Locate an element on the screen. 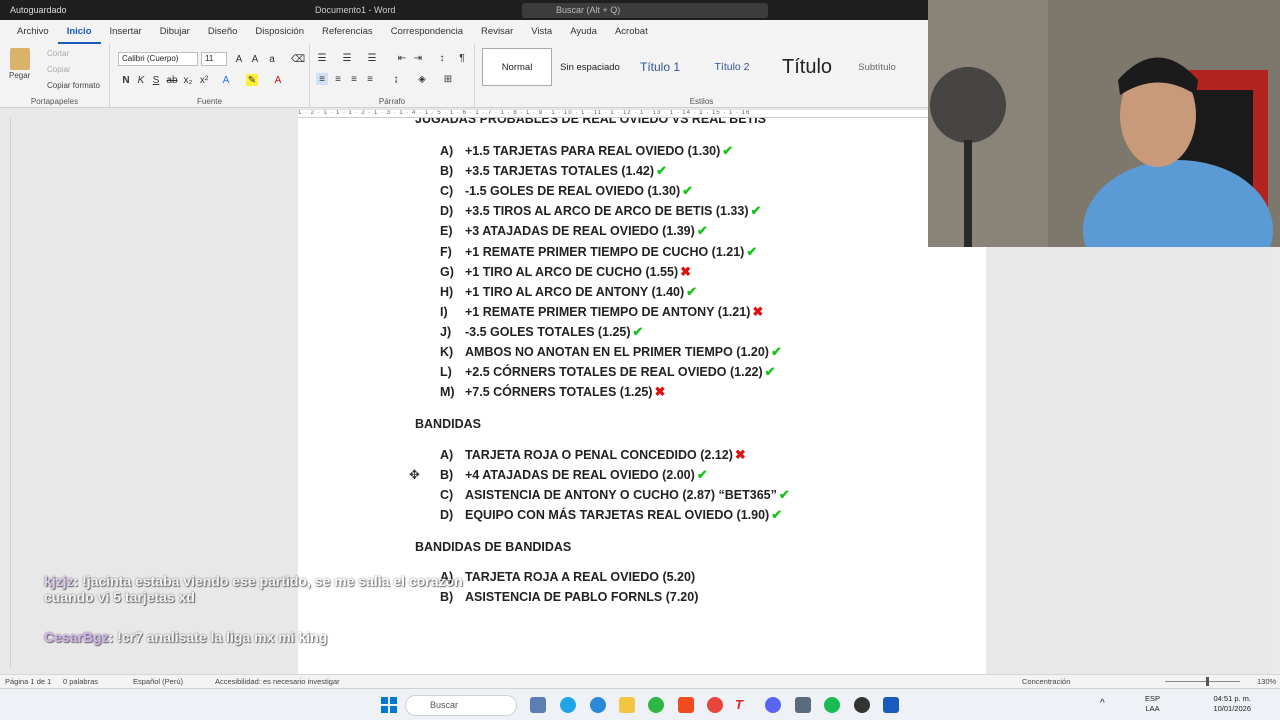 This screenshot has height=720, width=1280. chrome-icon is located at coordinates (715, 705).